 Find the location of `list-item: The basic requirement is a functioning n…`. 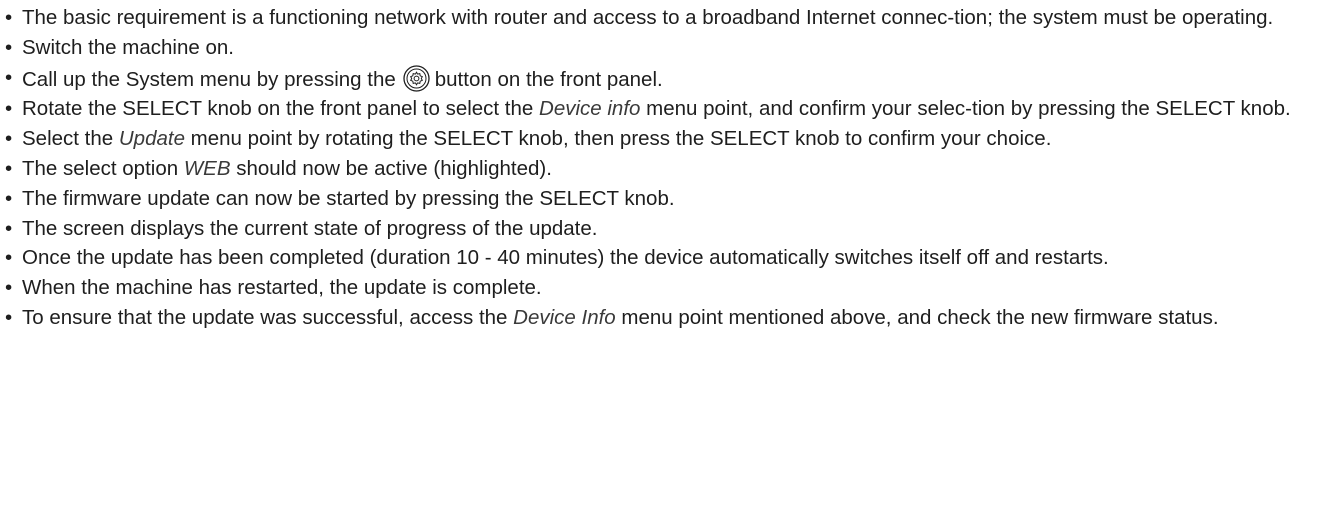

list-item: The basic requirement is a functioning n… is located at coordinates (658, 18).